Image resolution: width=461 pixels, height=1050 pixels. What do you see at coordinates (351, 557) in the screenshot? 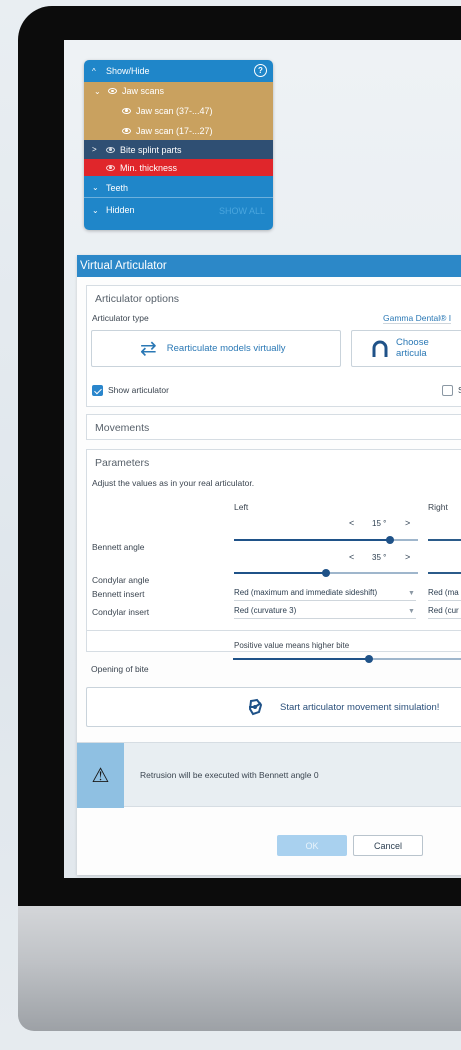
I see `condylar-decrease-button: <` at bounding box center [351, 557].